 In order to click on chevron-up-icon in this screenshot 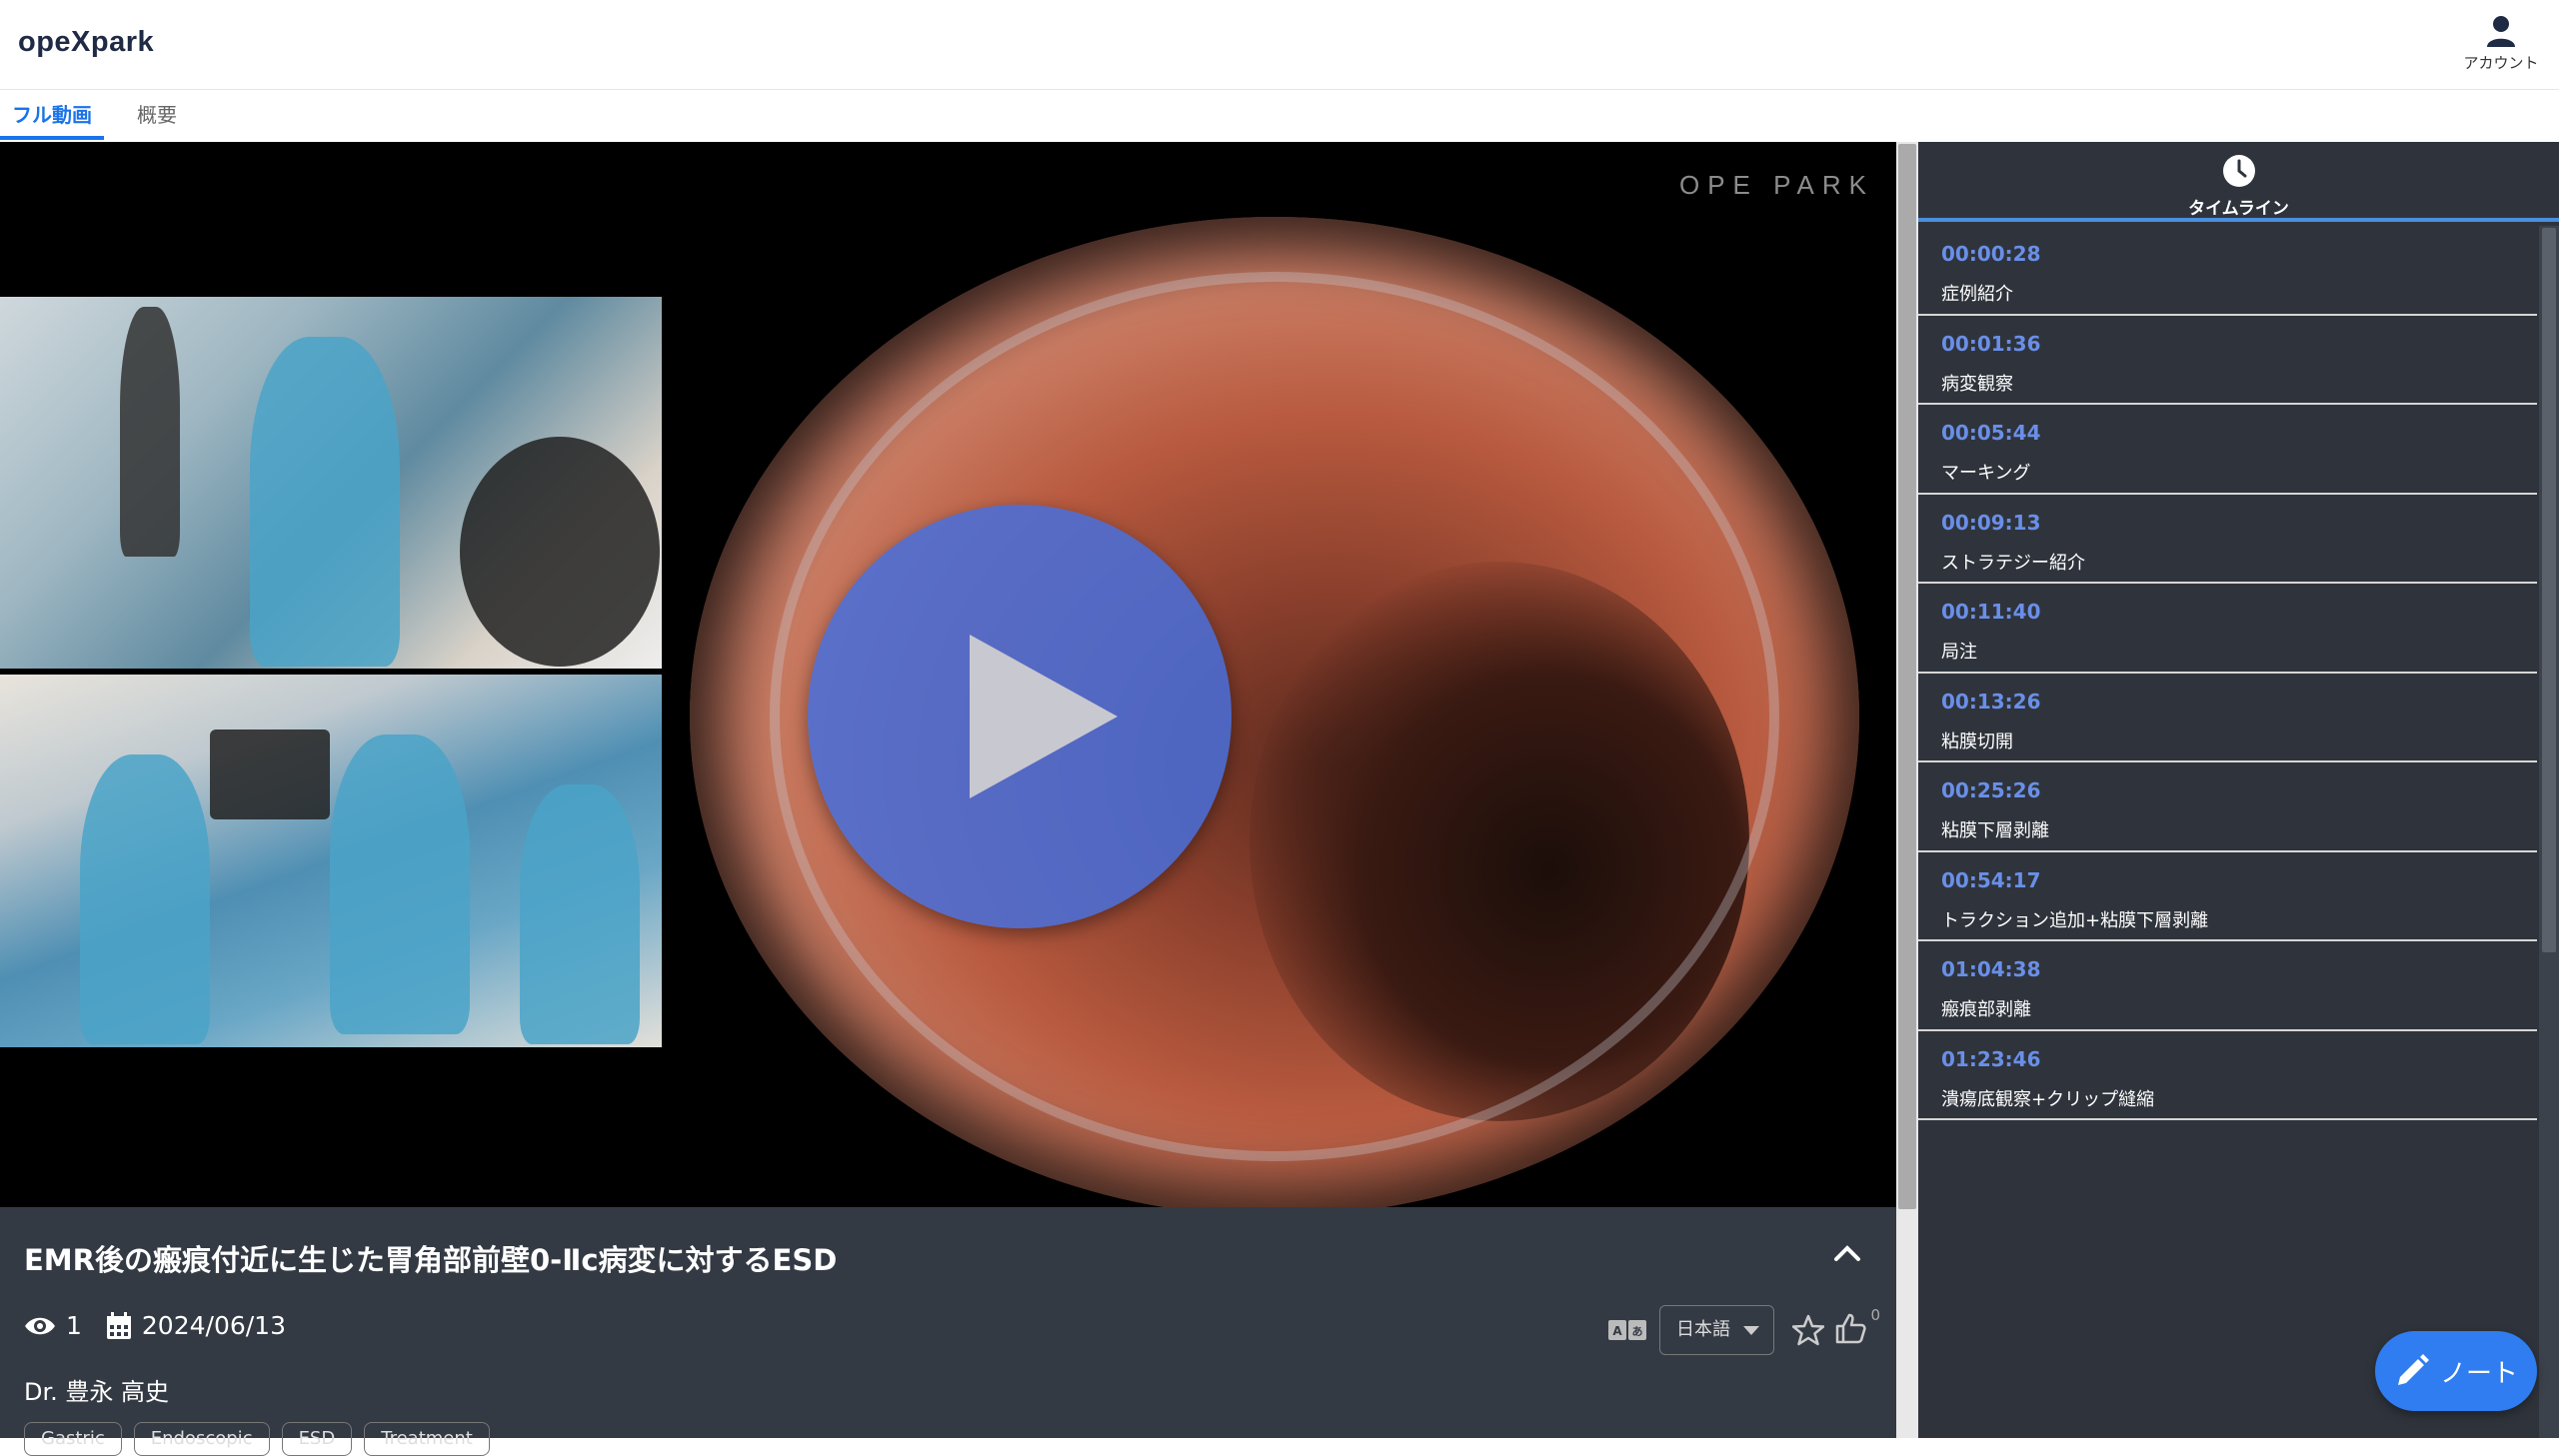, I will do `click(1847, 1253)`.